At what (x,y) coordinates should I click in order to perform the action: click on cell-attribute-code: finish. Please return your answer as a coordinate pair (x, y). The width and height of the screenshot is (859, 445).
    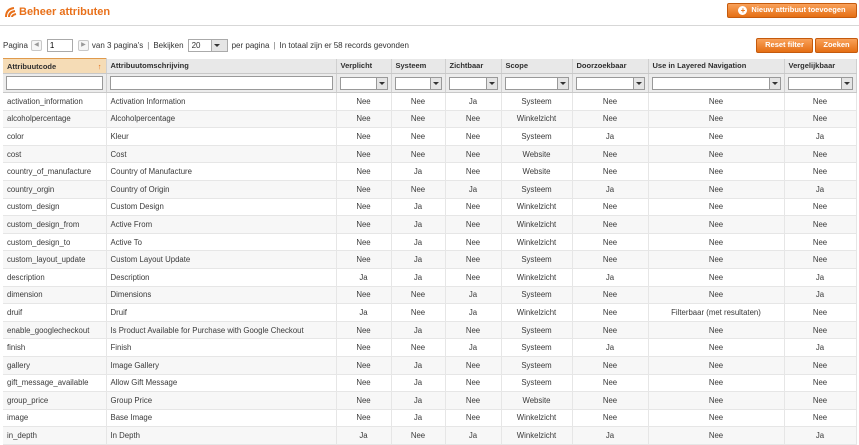
    Looking at the image, I should click on (55, 347).